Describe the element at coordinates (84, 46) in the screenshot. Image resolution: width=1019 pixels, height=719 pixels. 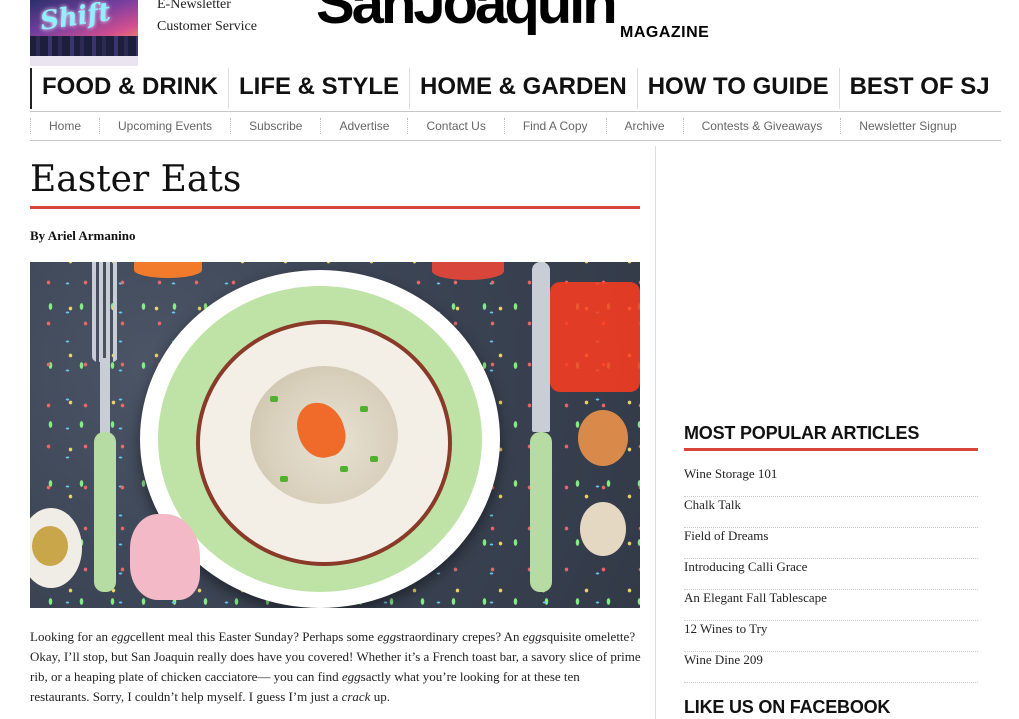
I see `cover-skyline` at that location.